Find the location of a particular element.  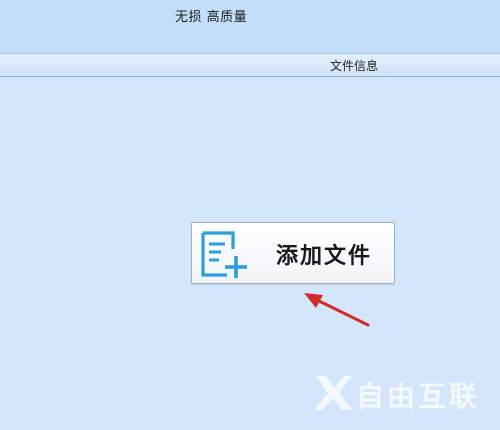

add-file-label: 添加文件 is located at coordinates (324, 256).